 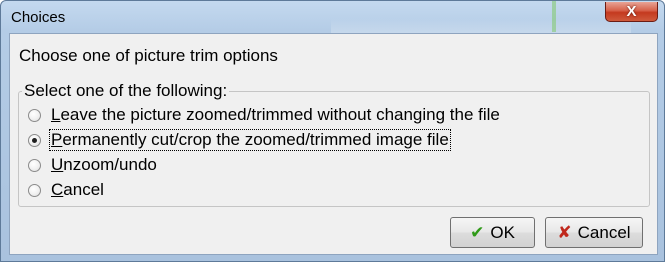 I want to click on cancel-button: ✘ Cancel, so click(x=594, y=232).